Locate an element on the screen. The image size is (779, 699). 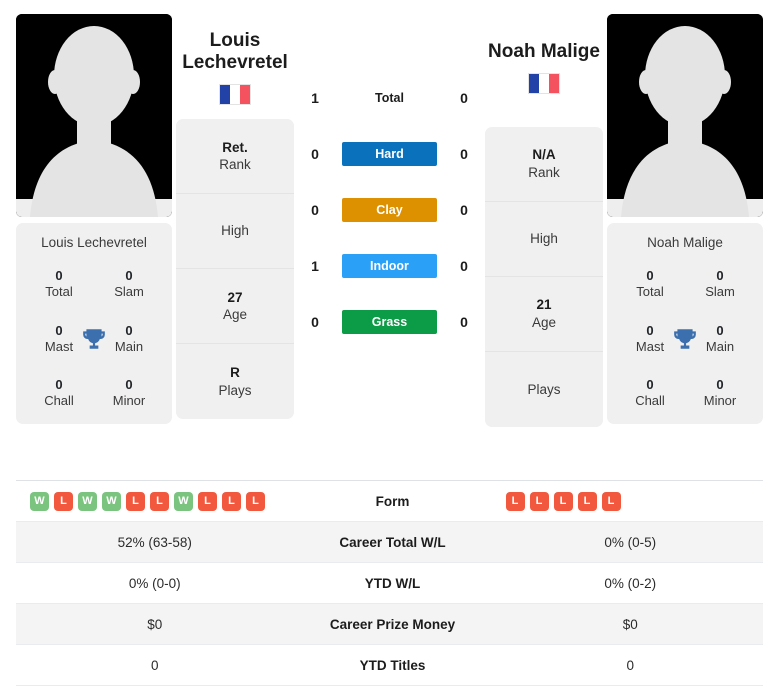
right-form-badge-4: L is located at coordinates (587, 501).